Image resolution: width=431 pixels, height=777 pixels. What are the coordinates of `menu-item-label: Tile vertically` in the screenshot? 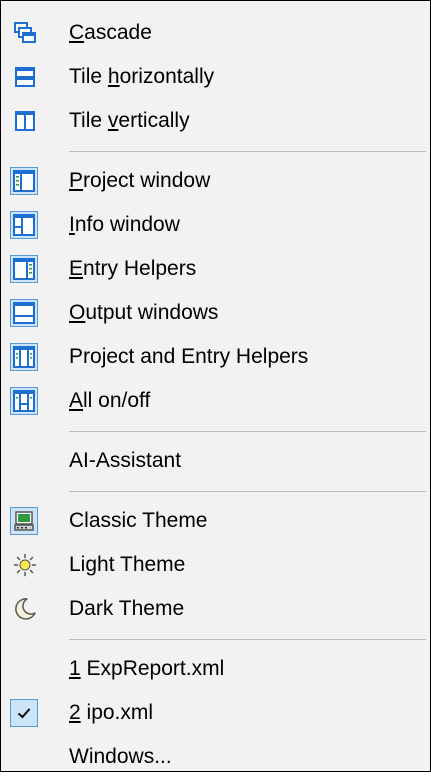 It's located at (129, 120).